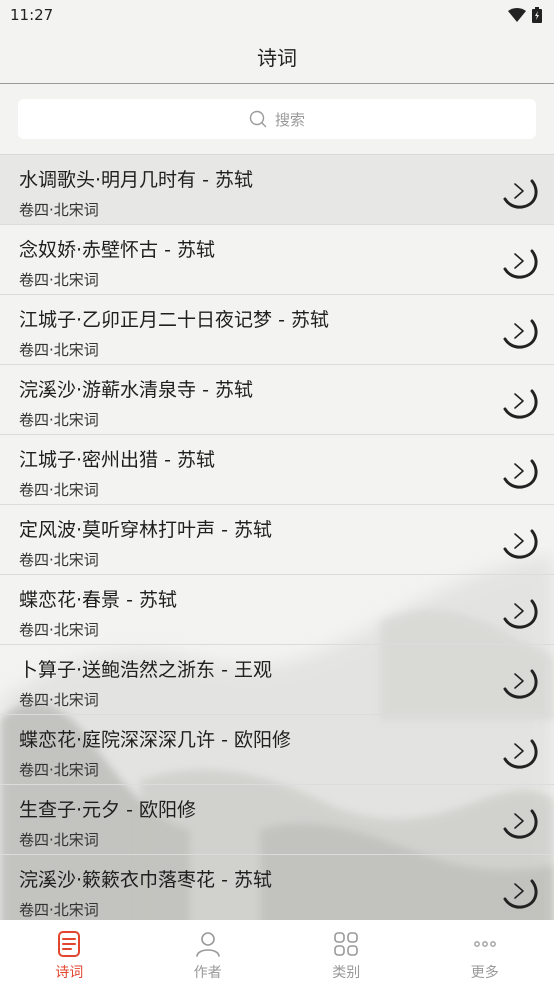 Image resolution: width=554 pixels, height=986 pixels. What do you see at coordinates (277, 890) in the screenshot?
I see `list-item: 浣溪沙·簌簌衣巾落枣花 - 苏轼 卷四·北宋词` at bounding box center [277, 890].